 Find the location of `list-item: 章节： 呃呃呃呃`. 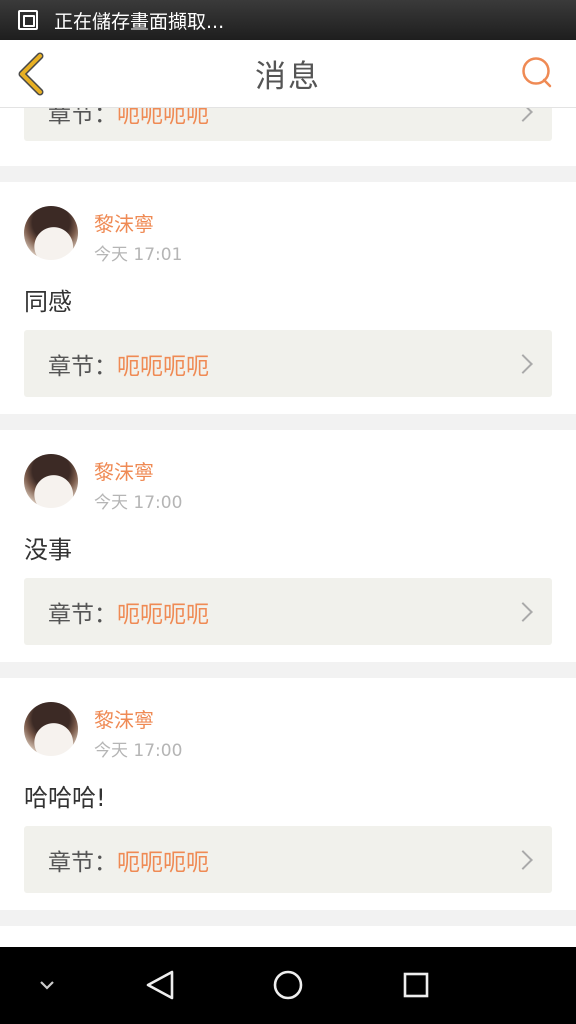

list-item: 章节： 呃呃呃呃 is located at coordinates (288, 137).